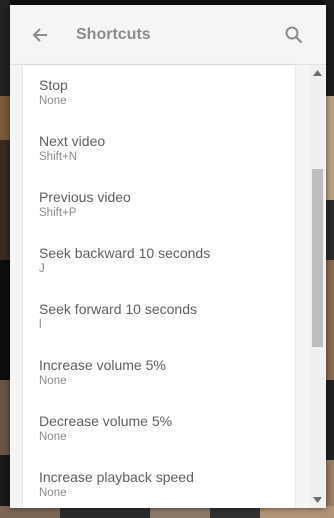  What do you see at coordinates (40, 325) in the screenshot?
I see `shortcut-key: l` at bounding box center [40, 325].